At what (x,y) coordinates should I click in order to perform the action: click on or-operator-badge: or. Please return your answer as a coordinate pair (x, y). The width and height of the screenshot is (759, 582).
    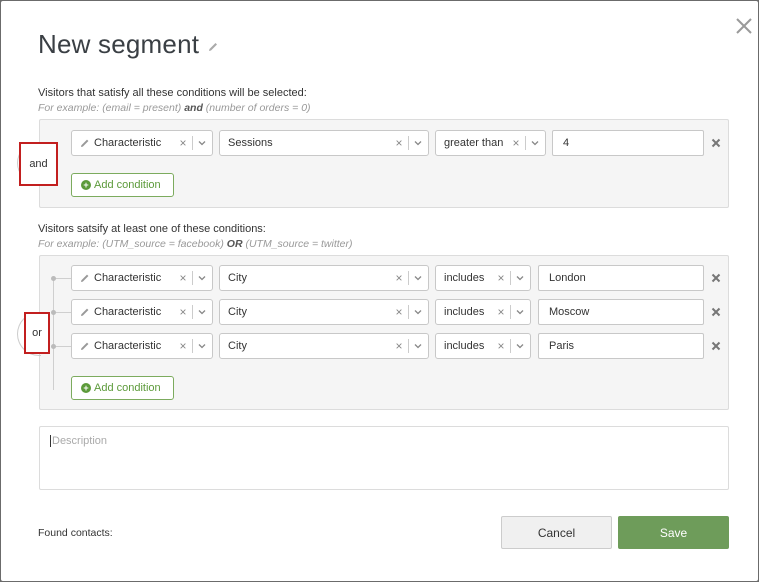
    Looking at the image, I should click on (37, 333).